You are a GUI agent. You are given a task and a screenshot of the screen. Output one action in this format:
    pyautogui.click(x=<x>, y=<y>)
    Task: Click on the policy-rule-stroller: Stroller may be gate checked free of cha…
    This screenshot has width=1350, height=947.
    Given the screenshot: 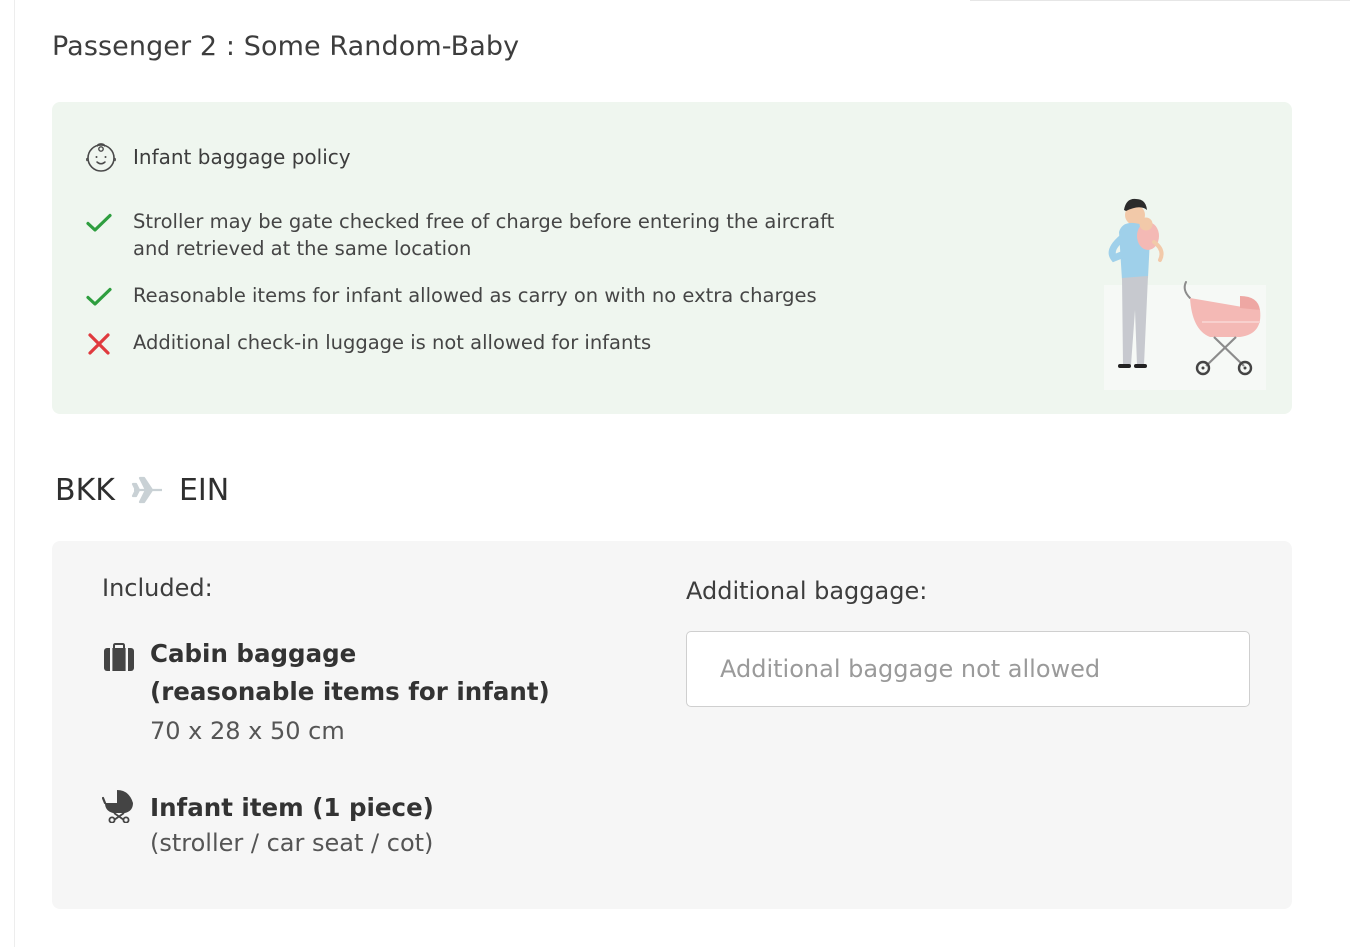 What is the action you would take?
    pyautogui.click(x=459, y=235)
    